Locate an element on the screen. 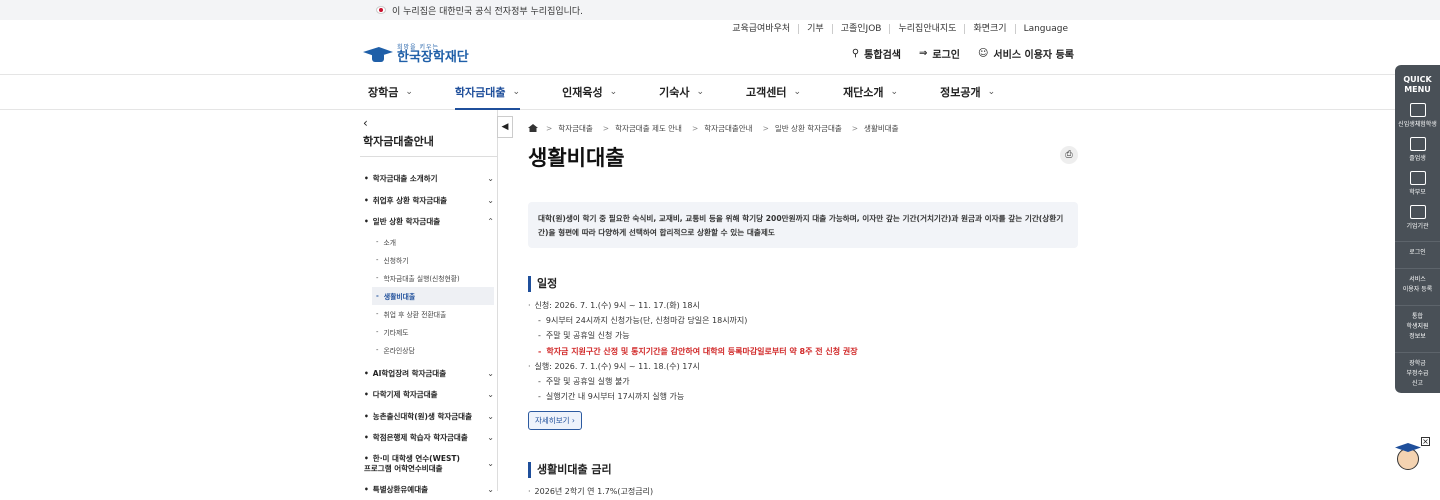  utility-links: 교육급여바우처 기부 고졸인JOB 누리집안내지도 화면크기 Language is located at coordinates (900, 29).